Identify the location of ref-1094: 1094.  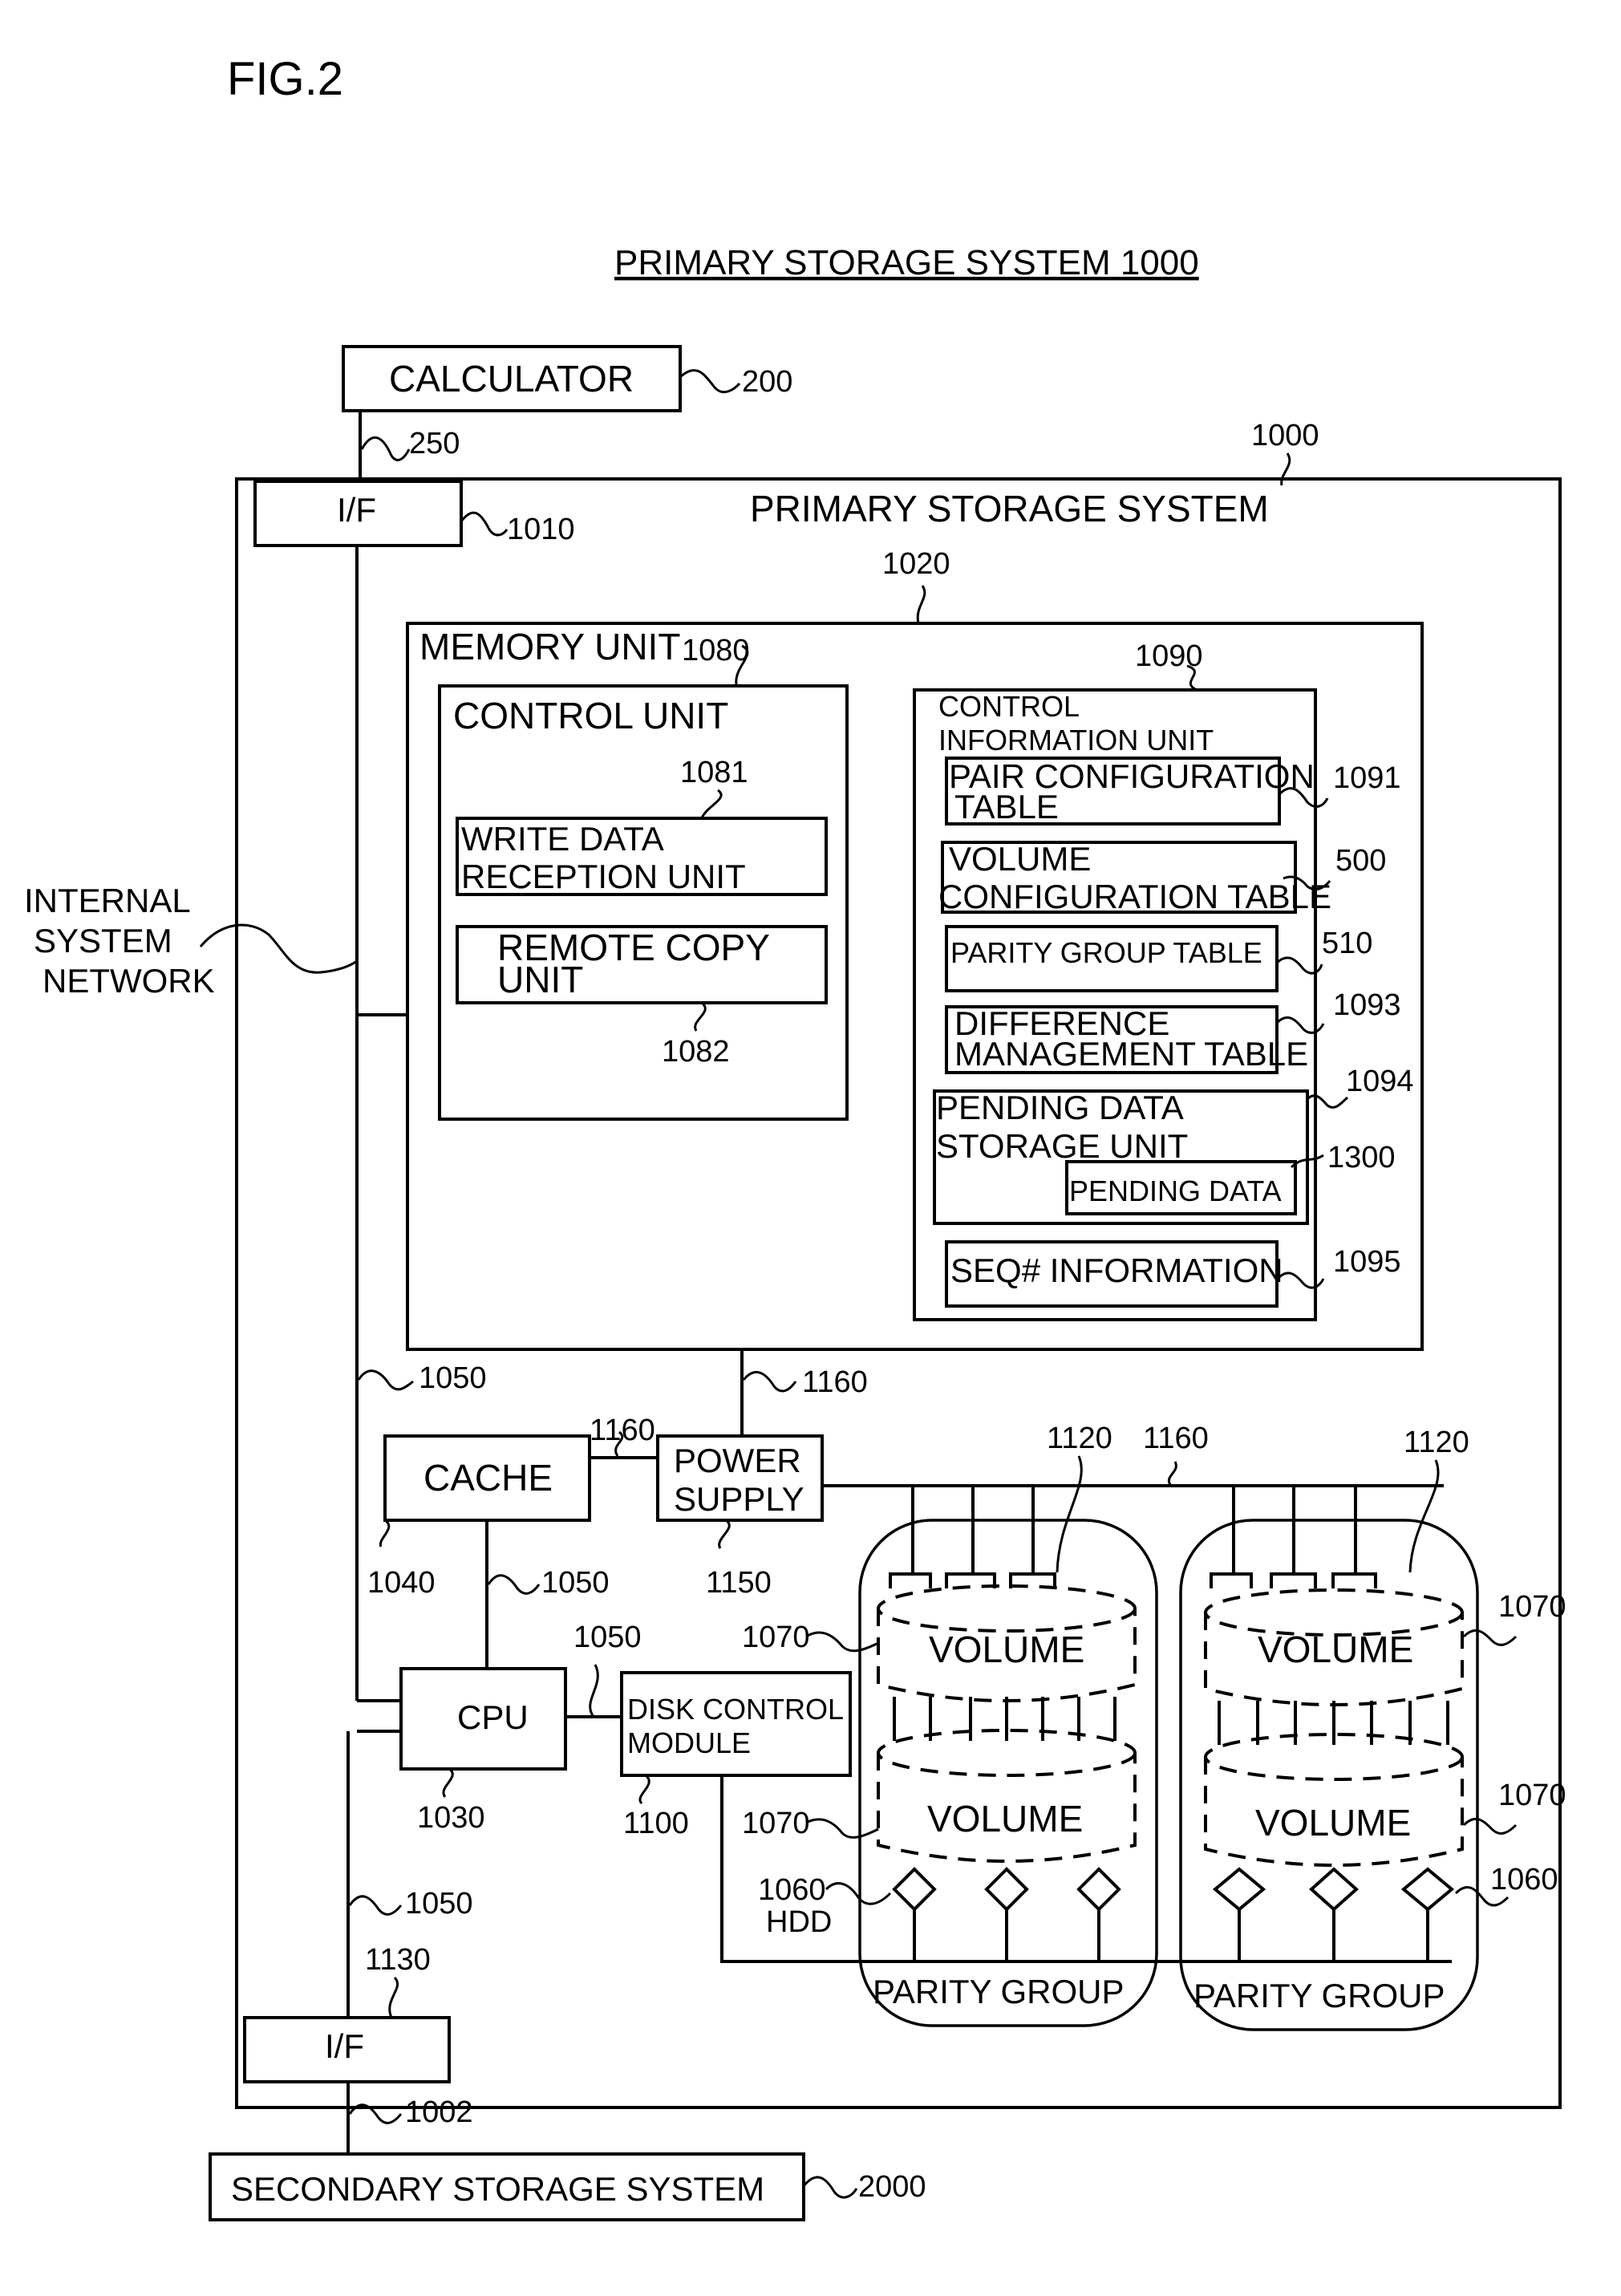
(1380, 1081).